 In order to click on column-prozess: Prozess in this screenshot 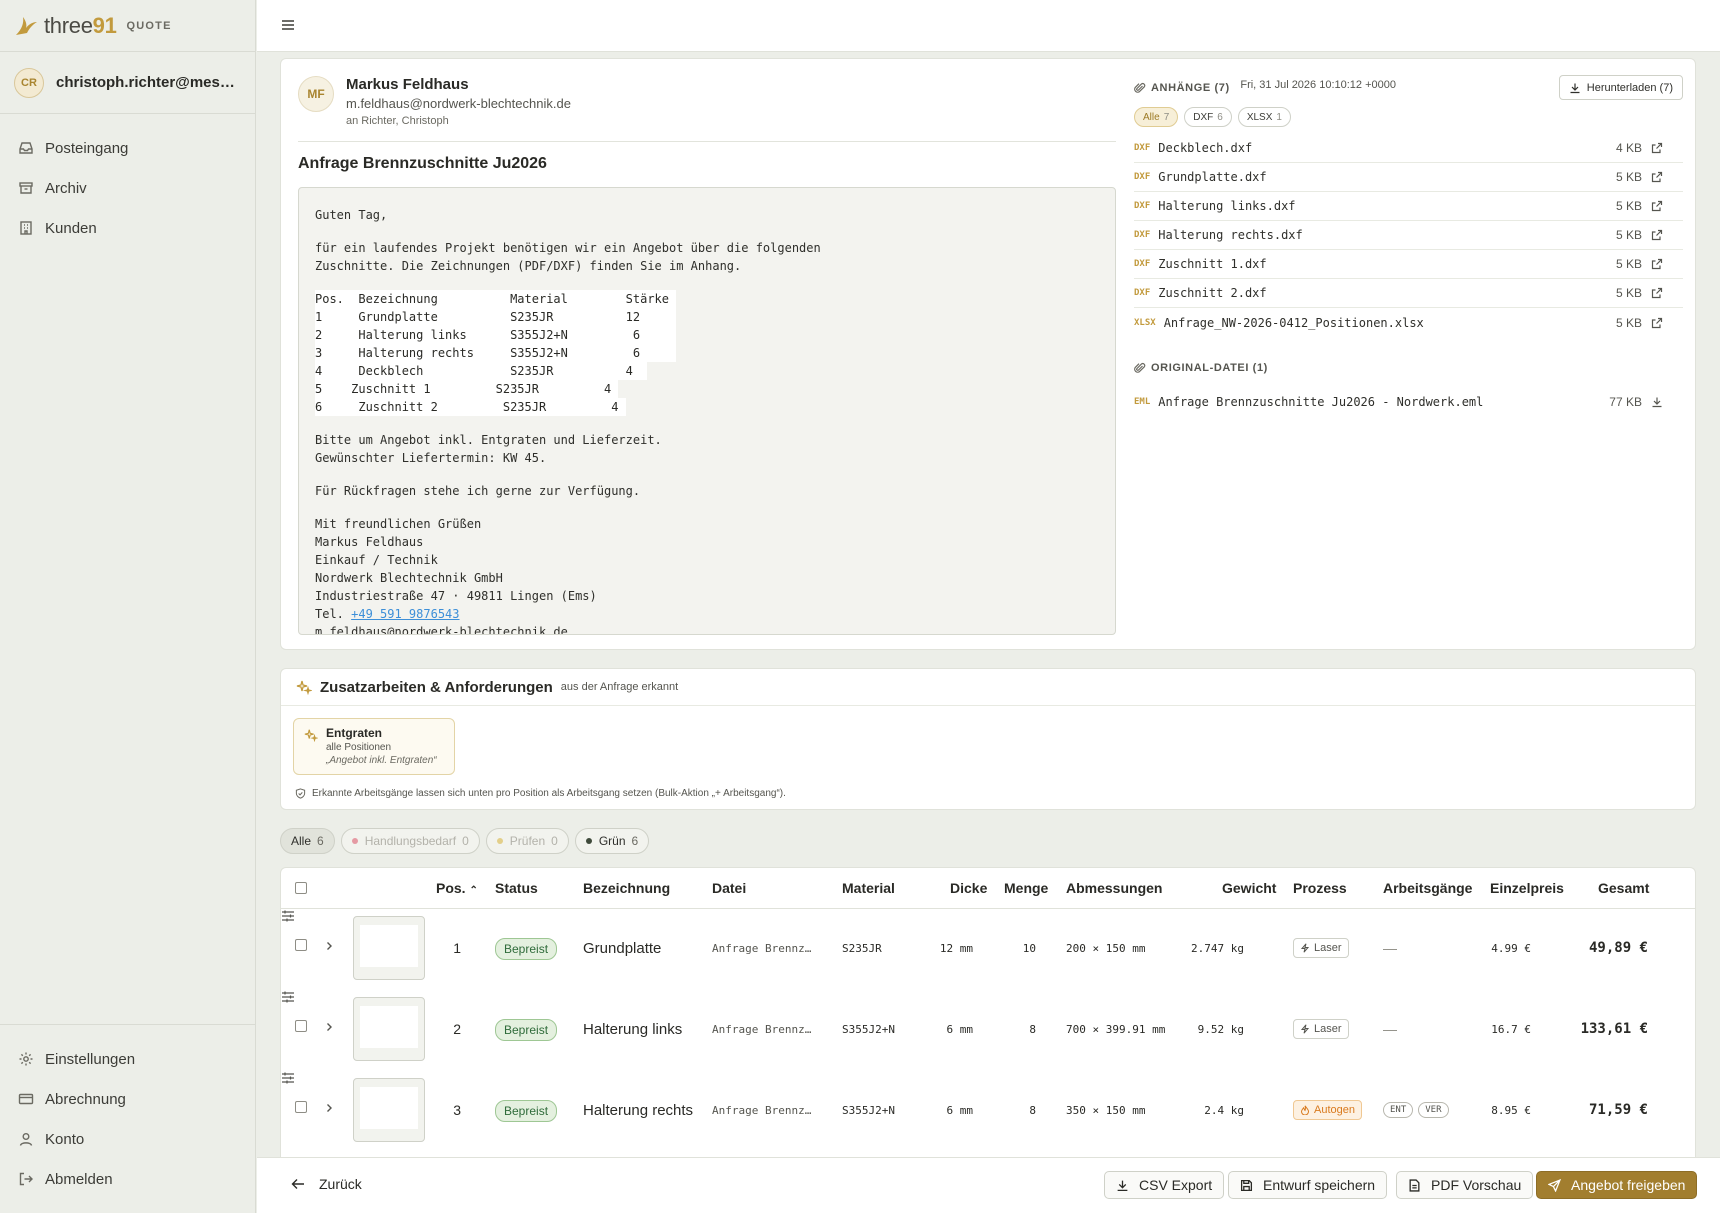, I will do `click(1320, 888)`.